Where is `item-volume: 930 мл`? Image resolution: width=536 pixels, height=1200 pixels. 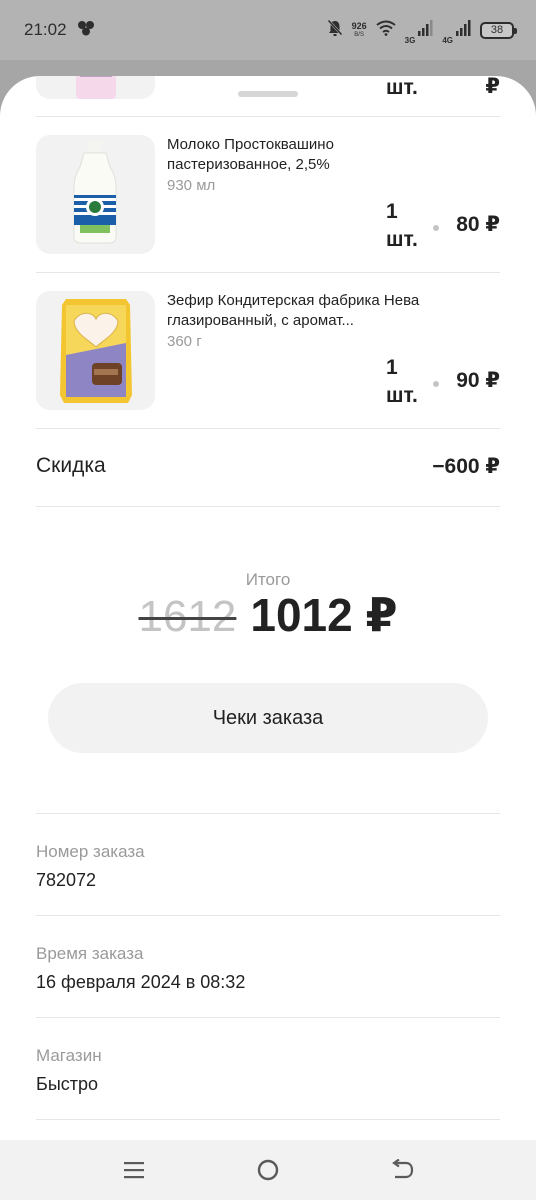
item-volume: 930 мл is located at coordinates (191, 185).